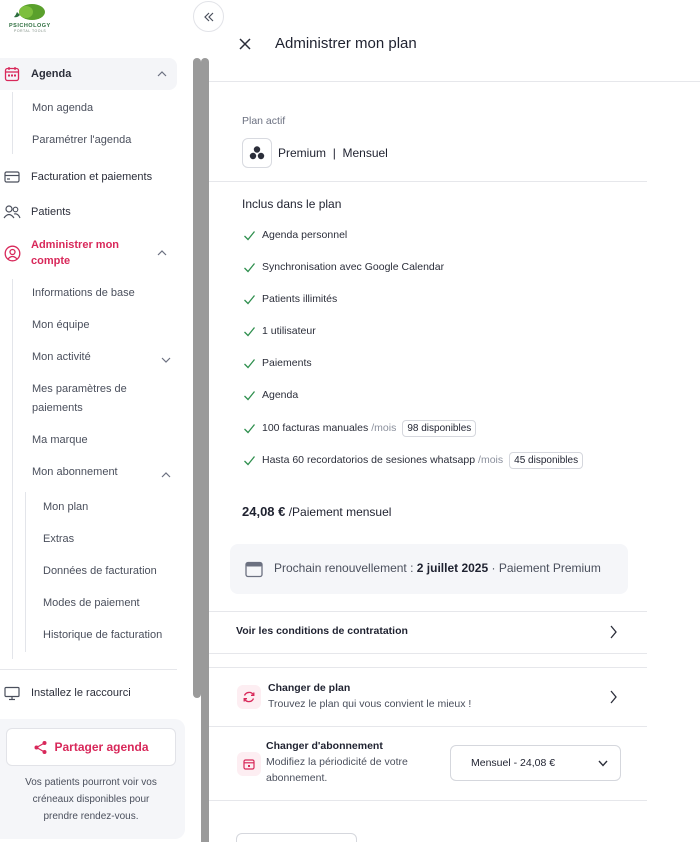 The width and height of the screenshot is (700, 842). Describe the element at coordinates (102, 635) in the screenshot. I see `sidebar-subitem-historique-facturation: Historique de facturation` at that location.